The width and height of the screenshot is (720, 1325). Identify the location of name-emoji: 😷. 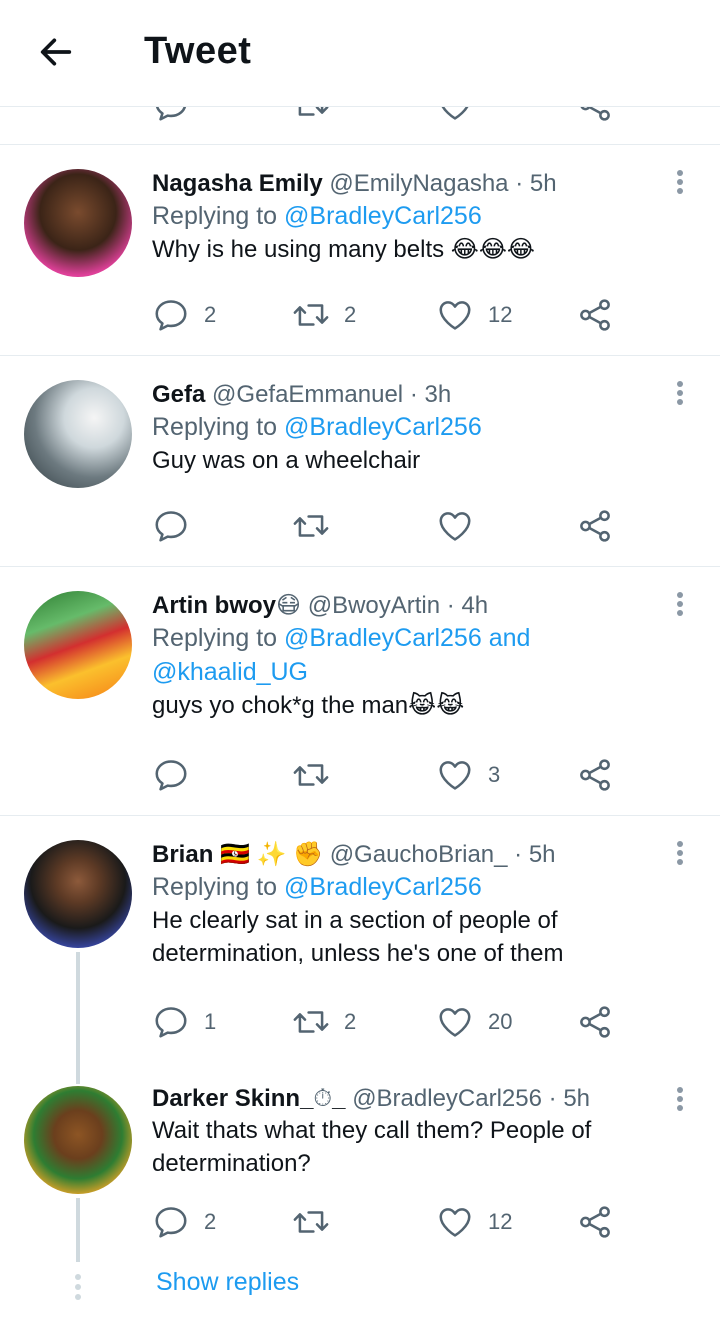
(289, 605).